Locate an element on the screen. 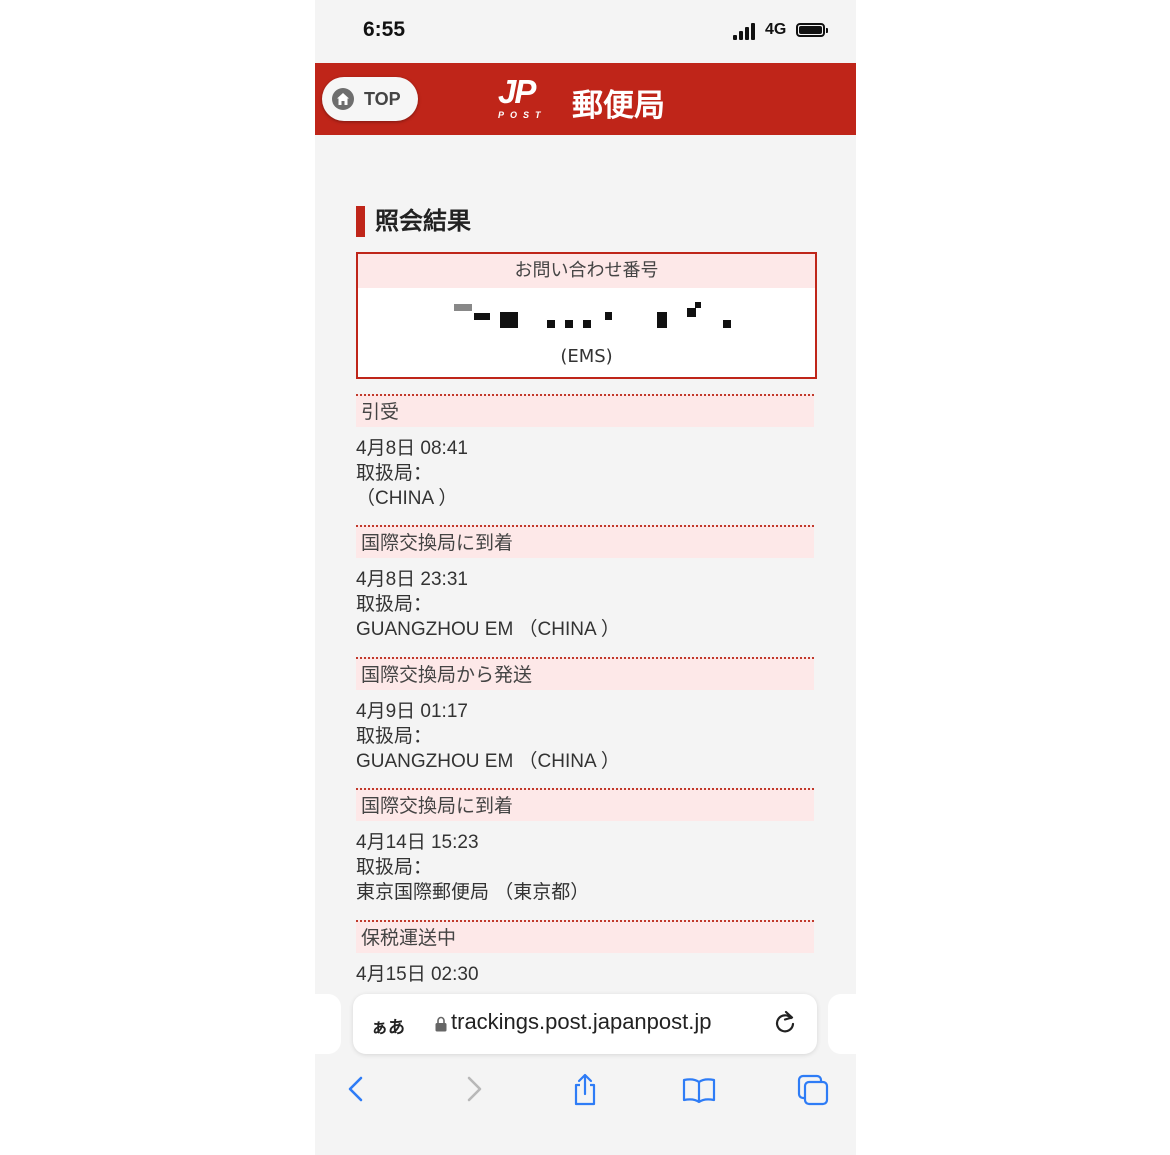 The height and width of the screenshot is (1155, 1170). event-status: 国際交換局から発送 is located at coordinates (585, 673).